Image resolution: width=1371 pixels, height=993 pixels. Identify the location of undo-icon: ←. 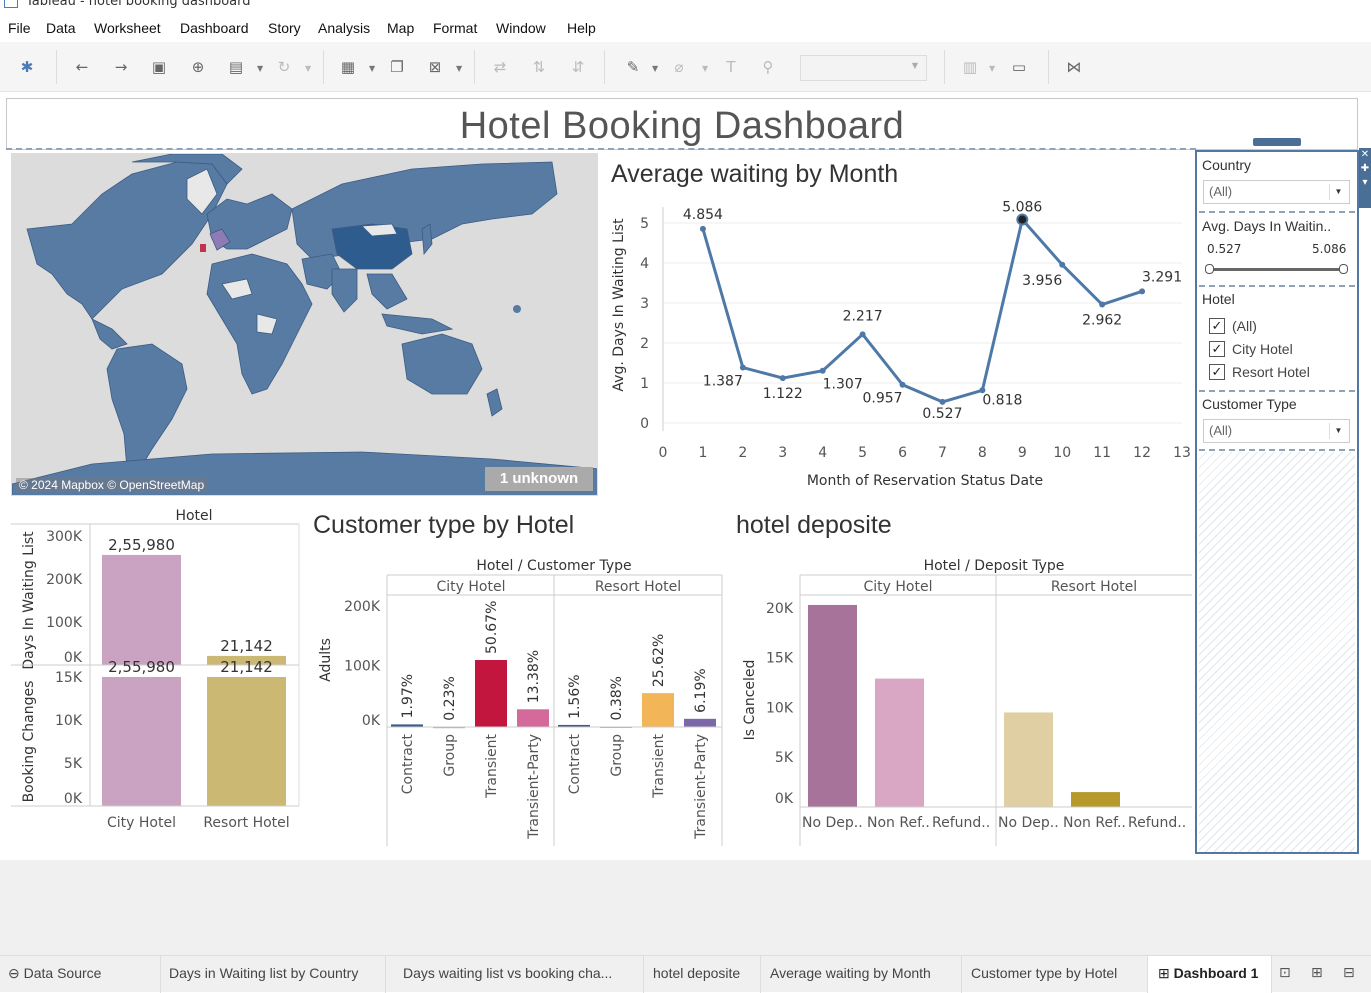
(82, 67).